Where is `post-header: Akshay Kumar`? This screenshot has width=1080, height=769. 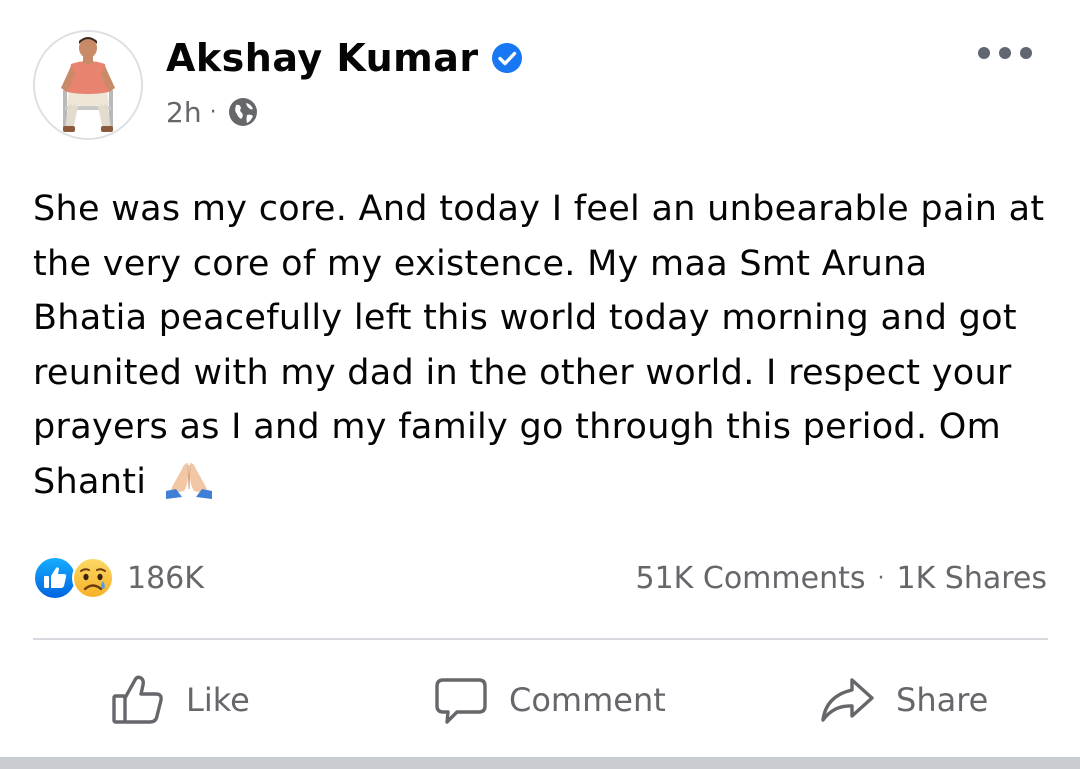
post-header: Akshay Kumar is located at coordinates (344, 58).